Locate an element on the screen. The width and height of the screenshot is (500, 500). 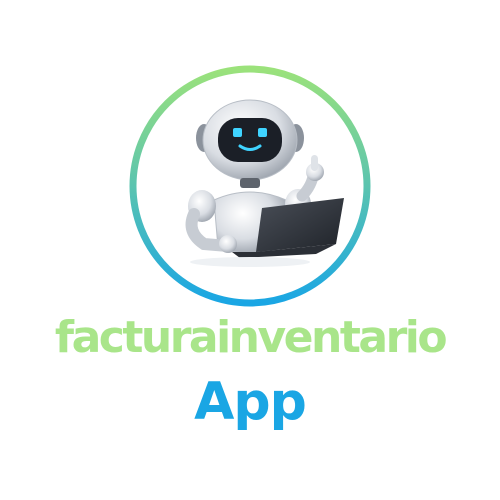
brand-name-text: facturainventario is located at coordinates (251, 337).